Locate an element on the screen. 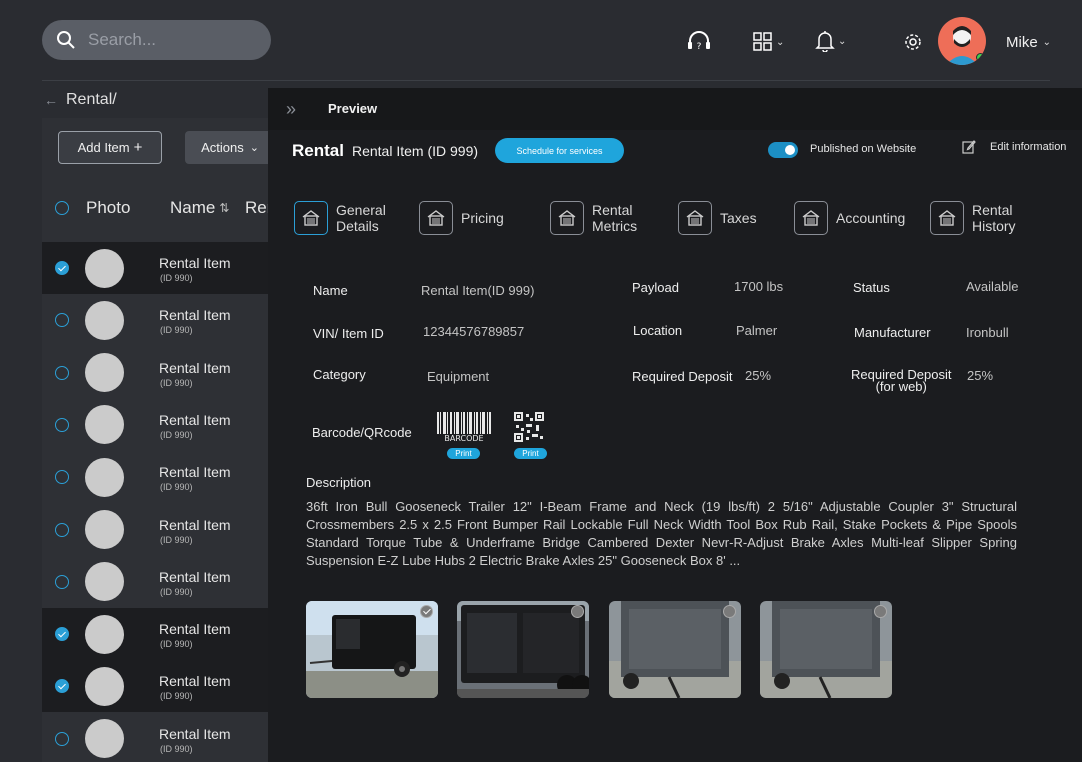  select-all-checkbox is located at coordinates (62, 208).